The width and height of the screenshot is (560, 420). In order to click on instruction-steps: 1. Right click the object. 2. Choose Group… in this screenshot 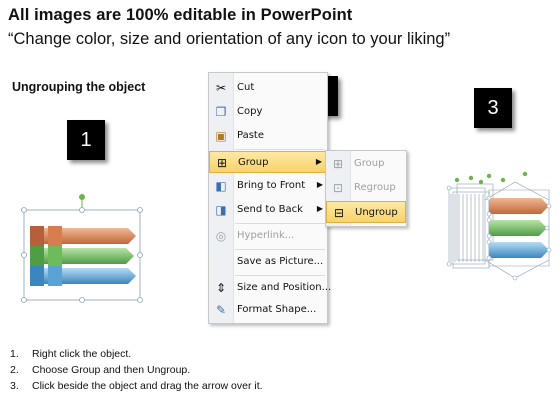, I will do `click(136, 370)`.